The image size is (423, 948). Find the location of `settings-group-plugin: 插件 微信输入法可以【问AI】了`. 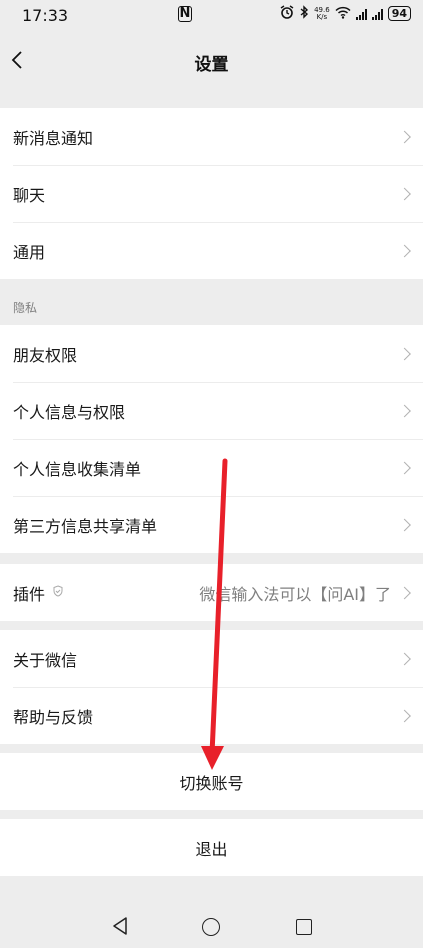

settings-group-plugin: 插件 微信输入法可以【问AI】了 is located at coordinates (211, 592).